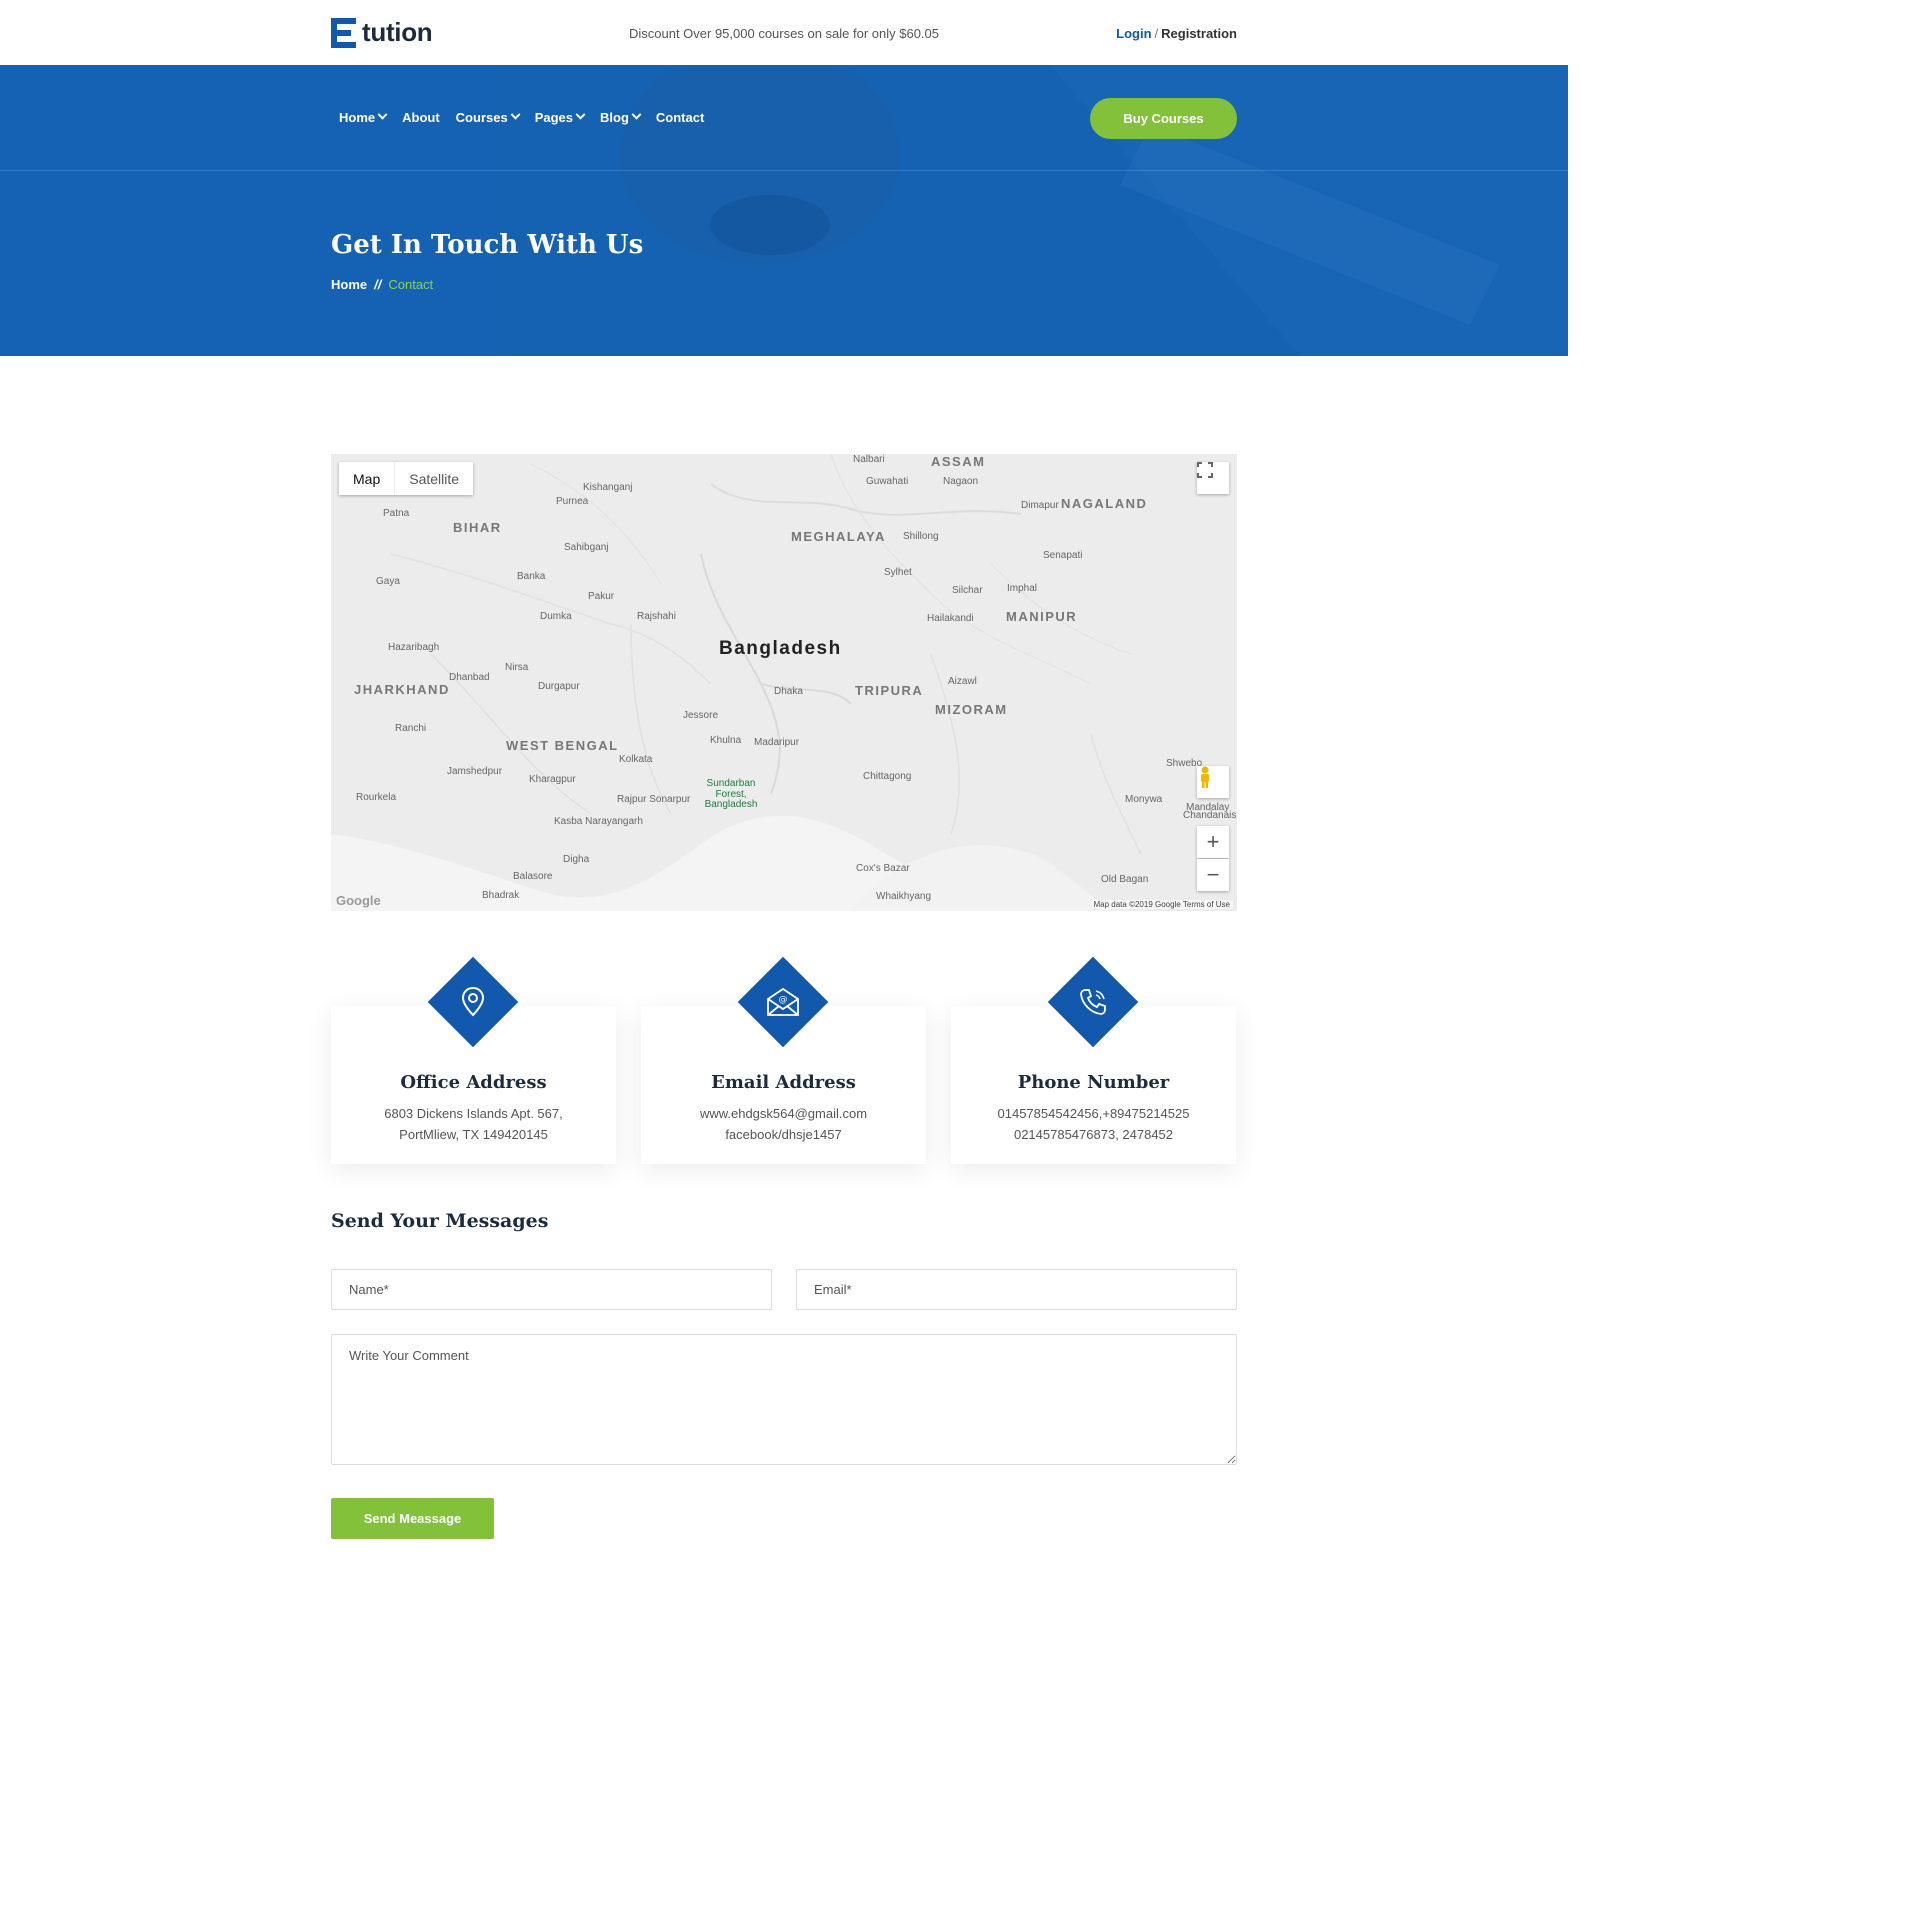  Describe the element at coordinates (1040, 505) in the screenshot. I see `map-label-town: Dimapur` at that location.